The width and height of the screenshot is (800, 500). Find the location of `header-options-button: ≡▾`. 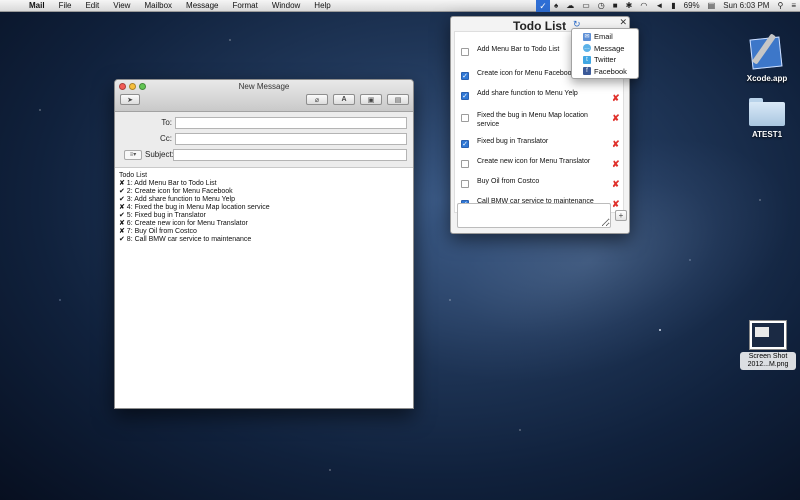

header-options-button: ≡▾ is located at coordinates (133, 154).